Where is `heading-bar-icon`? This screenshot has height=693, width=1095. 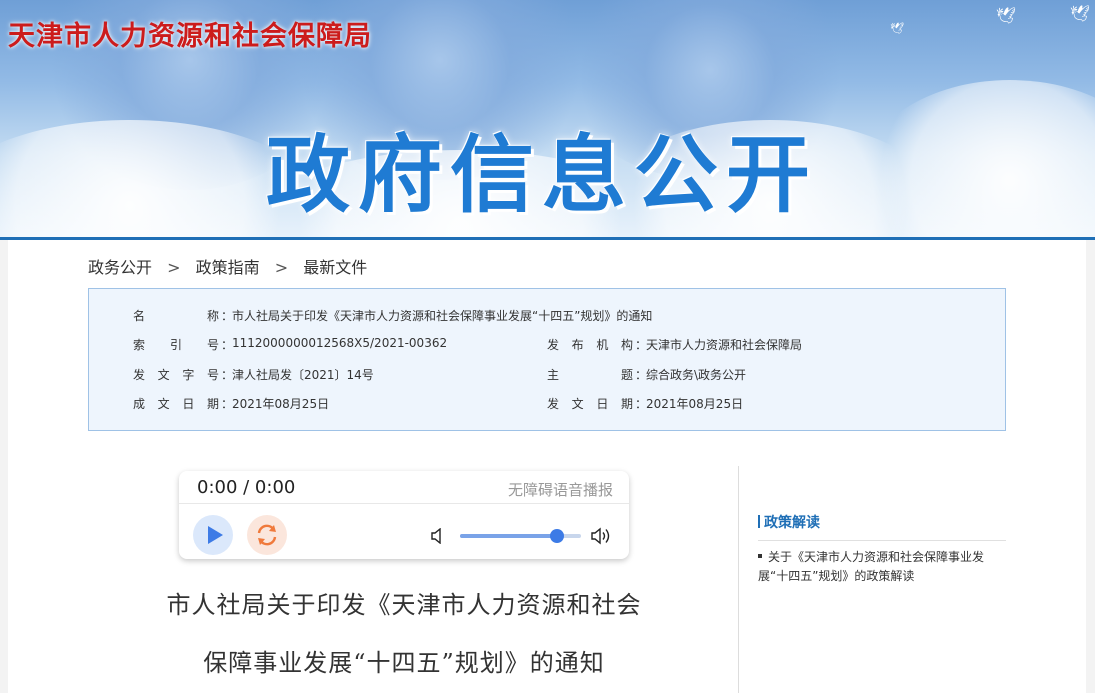 heading-bar-icon is located at coordinates (759, 521).